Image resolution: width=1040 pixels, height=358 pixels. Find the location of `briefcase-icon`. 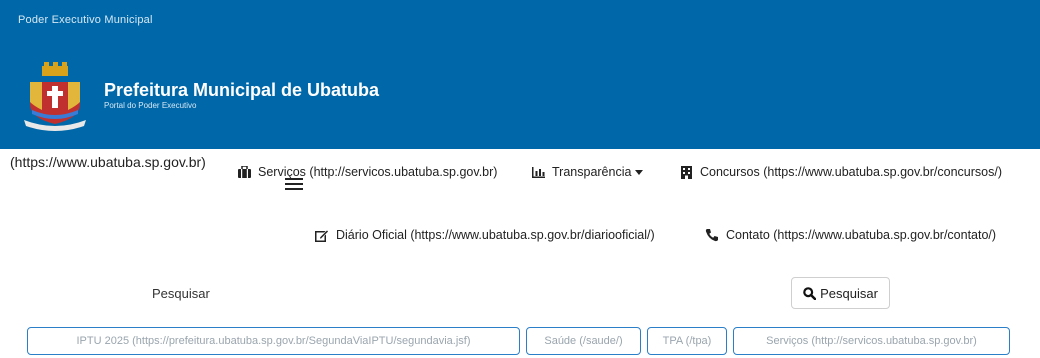

briefcase-icon is located at coordinates (244, 172).